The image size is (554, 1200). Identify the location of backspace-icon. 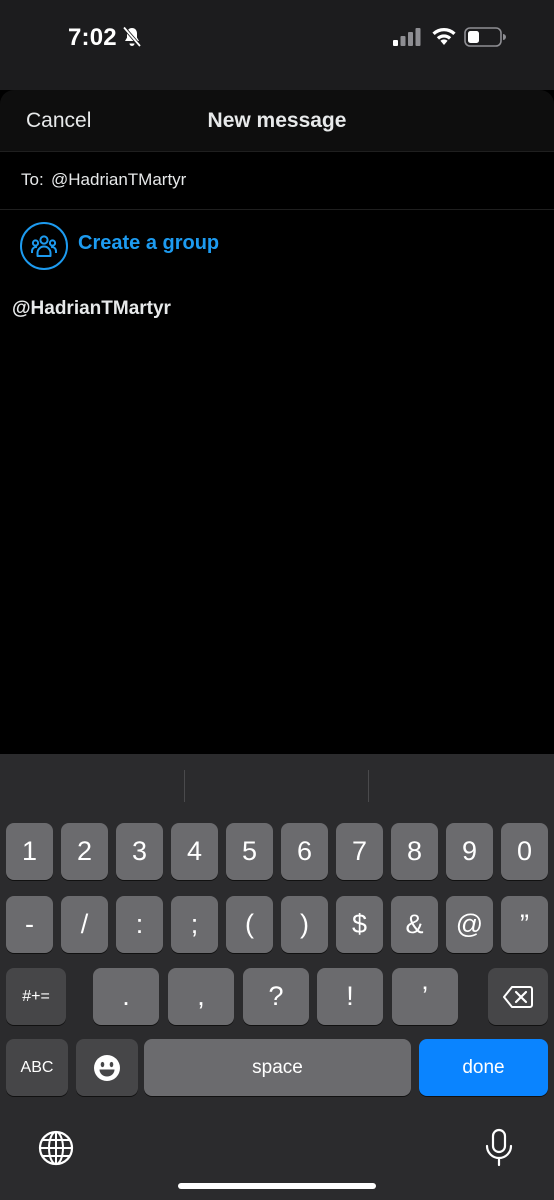
(518, 996).